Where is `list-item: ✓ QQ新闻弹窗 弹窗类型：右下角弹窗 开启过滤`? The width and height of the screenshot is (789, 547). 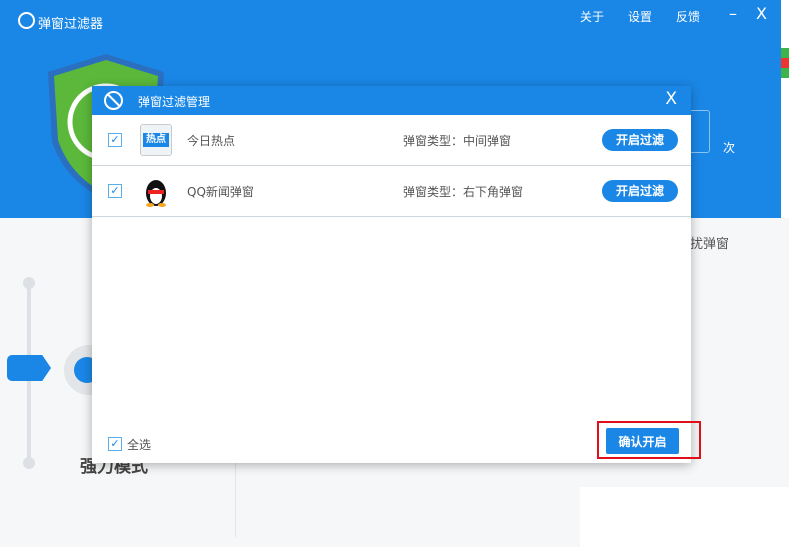
list-item: ✓ QQ新闻弹窗 弹窗类型：右下角弹窗 开启过滤 is located at coordinates (391, 191).